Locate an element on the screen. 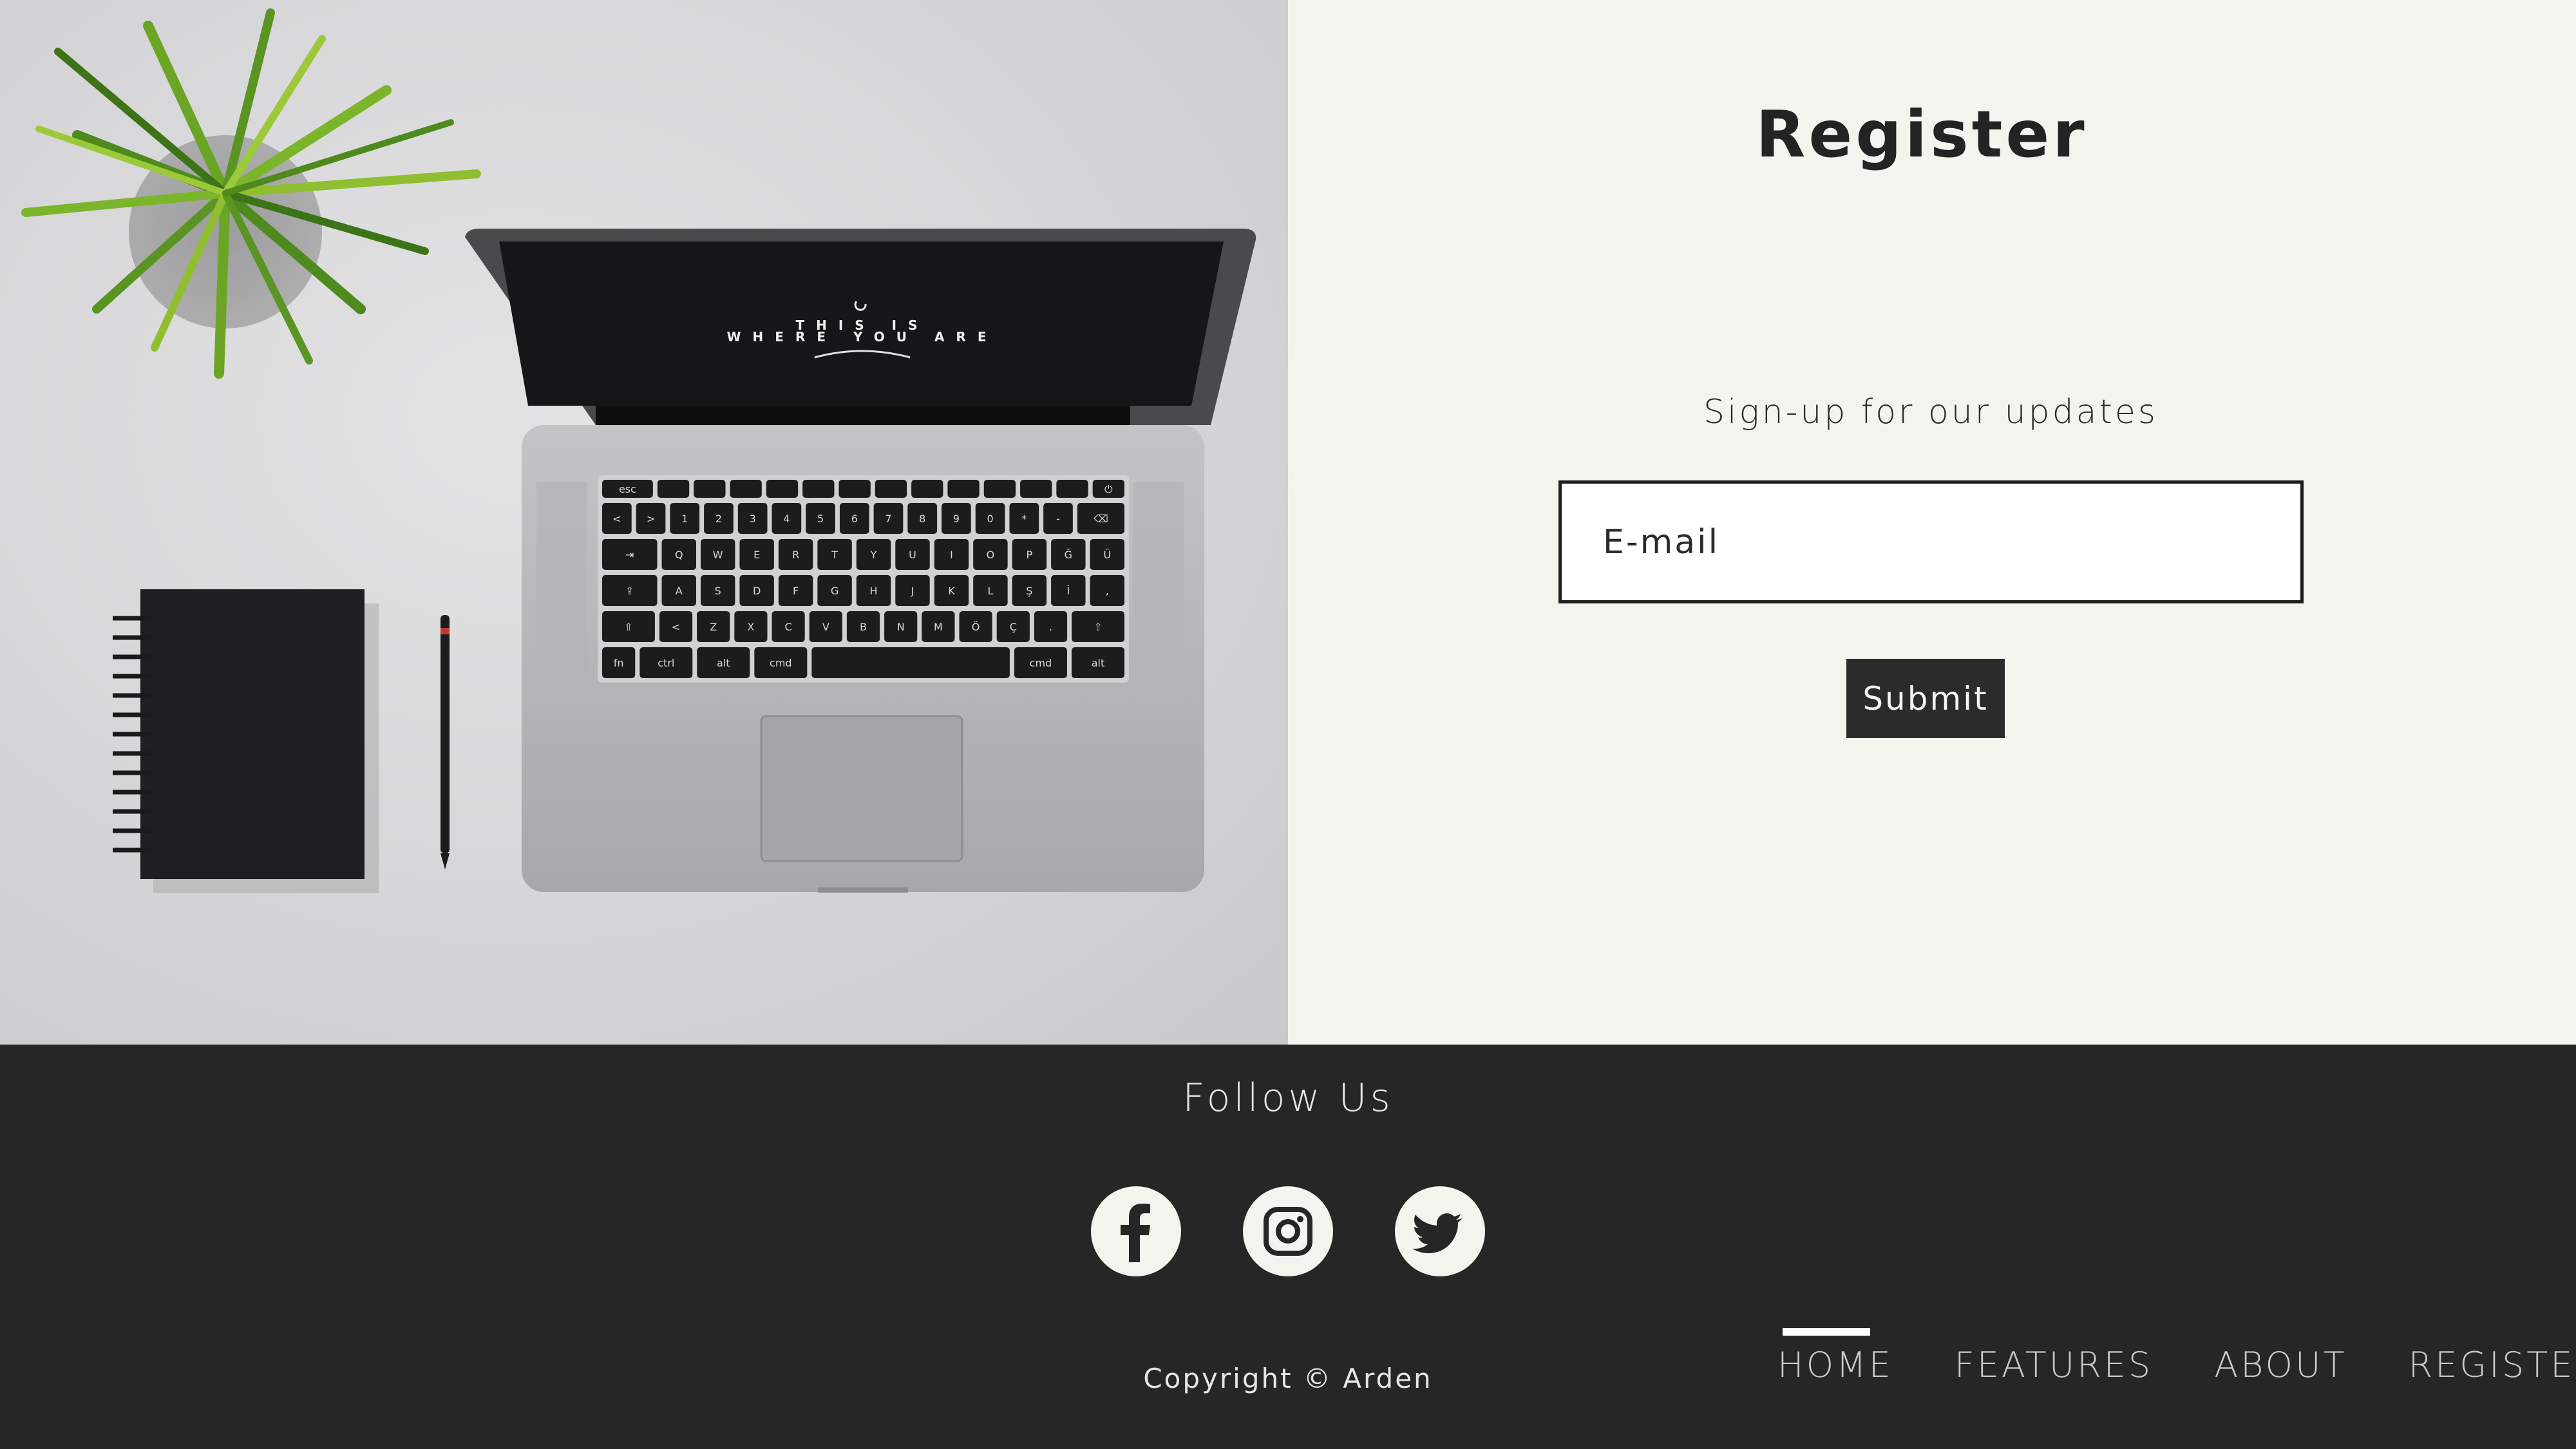  nav-register: REGISTER is located at coordinates (2492, 1365).